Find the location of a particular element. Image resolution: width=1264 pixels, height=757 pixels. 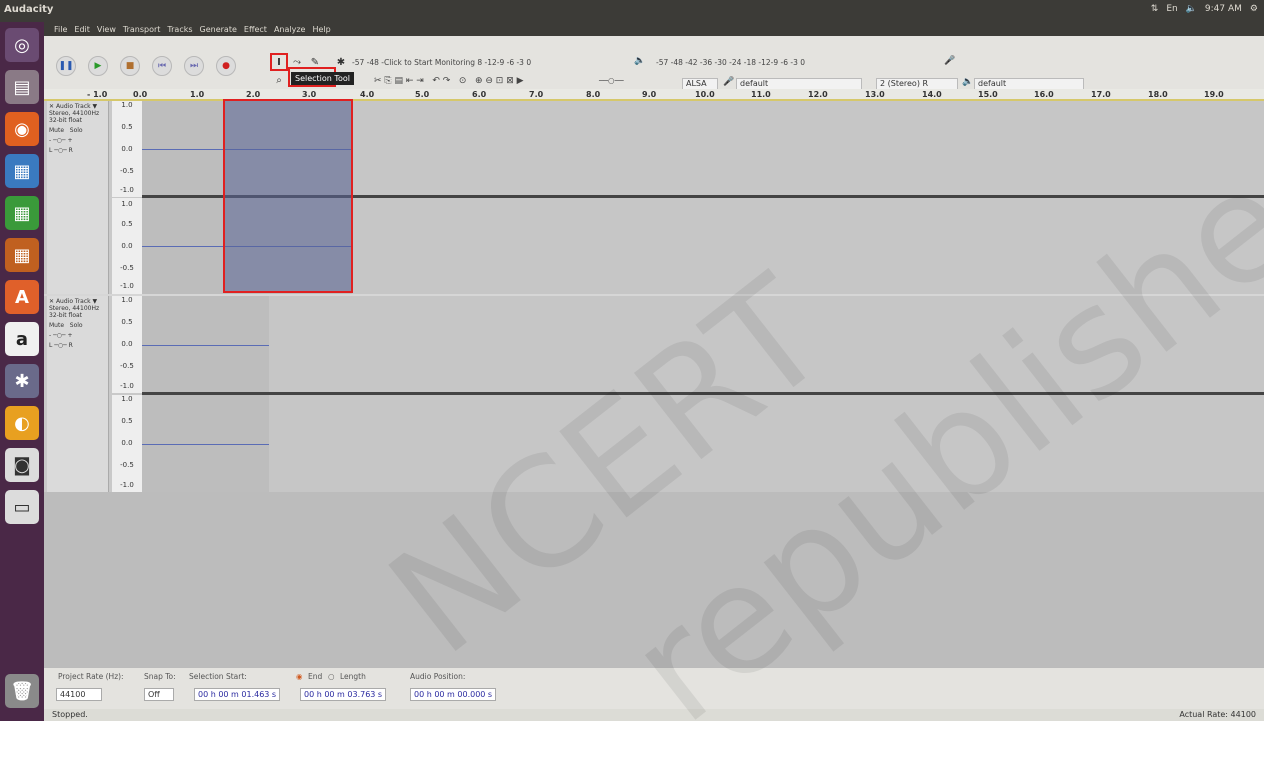

ruler-tick: 13.0 is located at coordinates (875, 94).